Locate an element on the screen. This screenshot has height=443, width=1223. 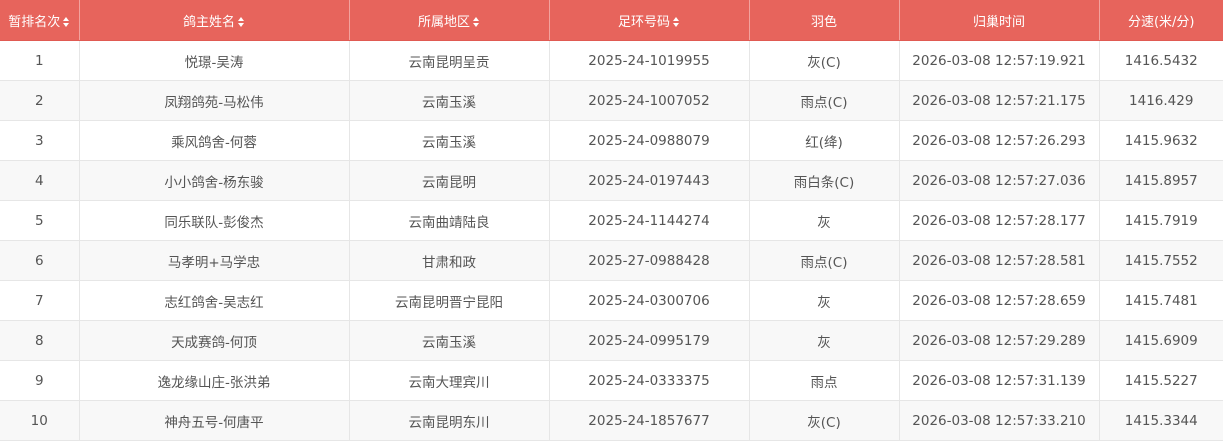
cell-speed: 1415.5227 is located at coordinates (1161, 380).